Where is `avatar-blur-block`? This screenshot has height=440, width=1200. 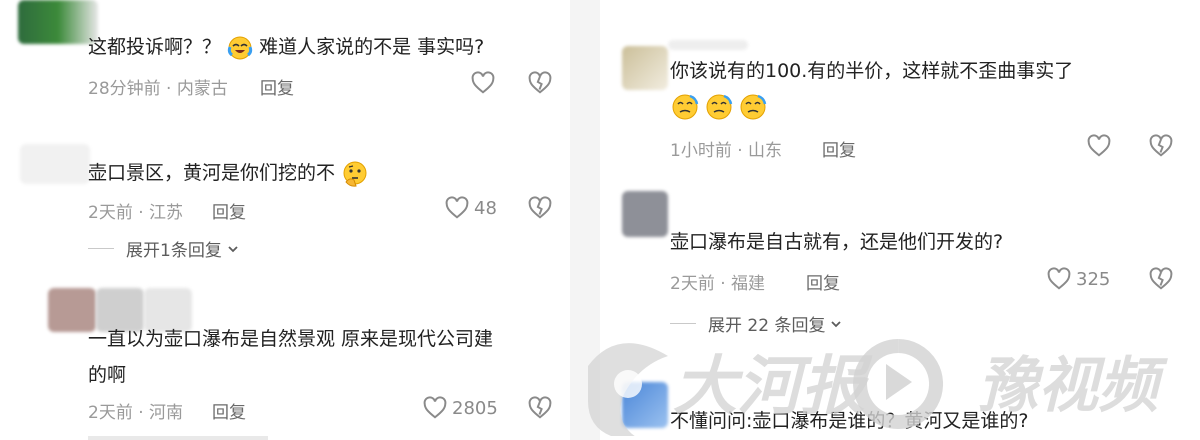
avatar-blur-block is located at coordinates (708, 45).